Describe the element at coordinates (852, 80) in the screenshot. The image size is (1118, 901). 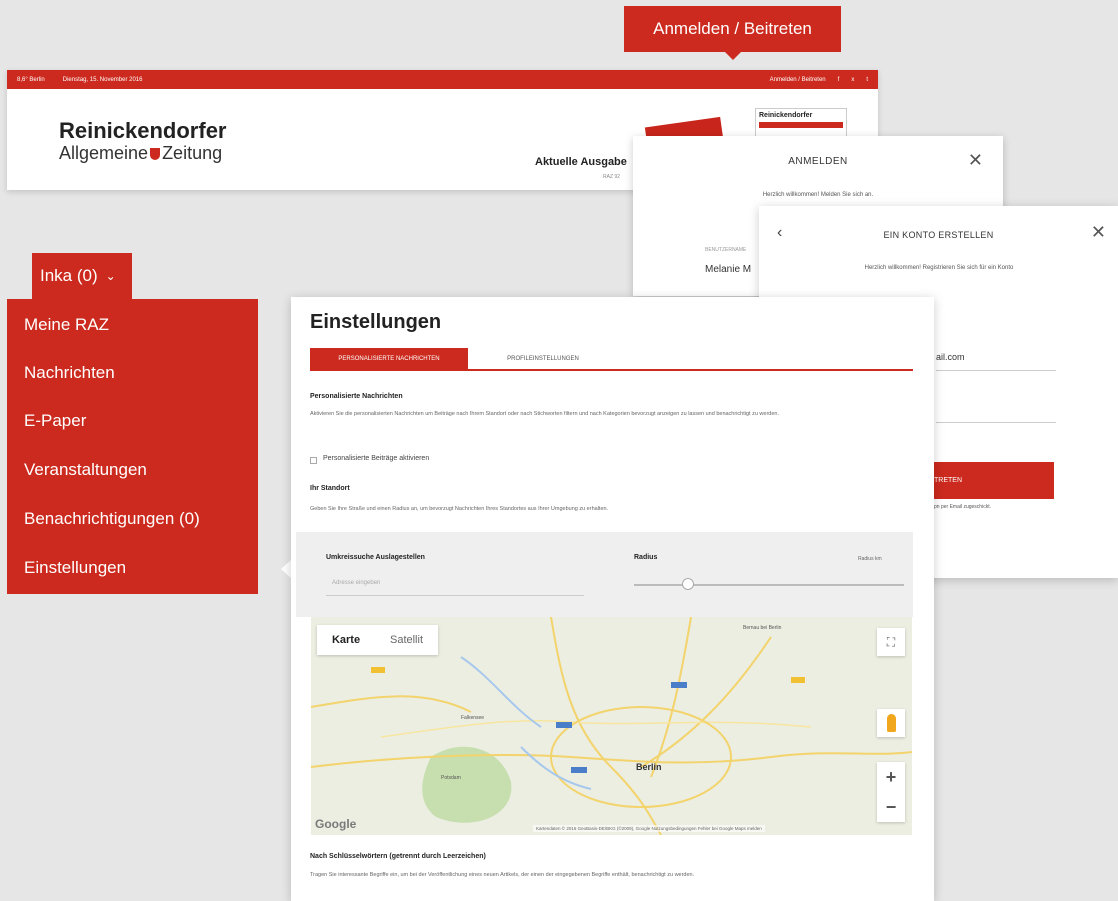
I see `xing-icon: x` at that location.